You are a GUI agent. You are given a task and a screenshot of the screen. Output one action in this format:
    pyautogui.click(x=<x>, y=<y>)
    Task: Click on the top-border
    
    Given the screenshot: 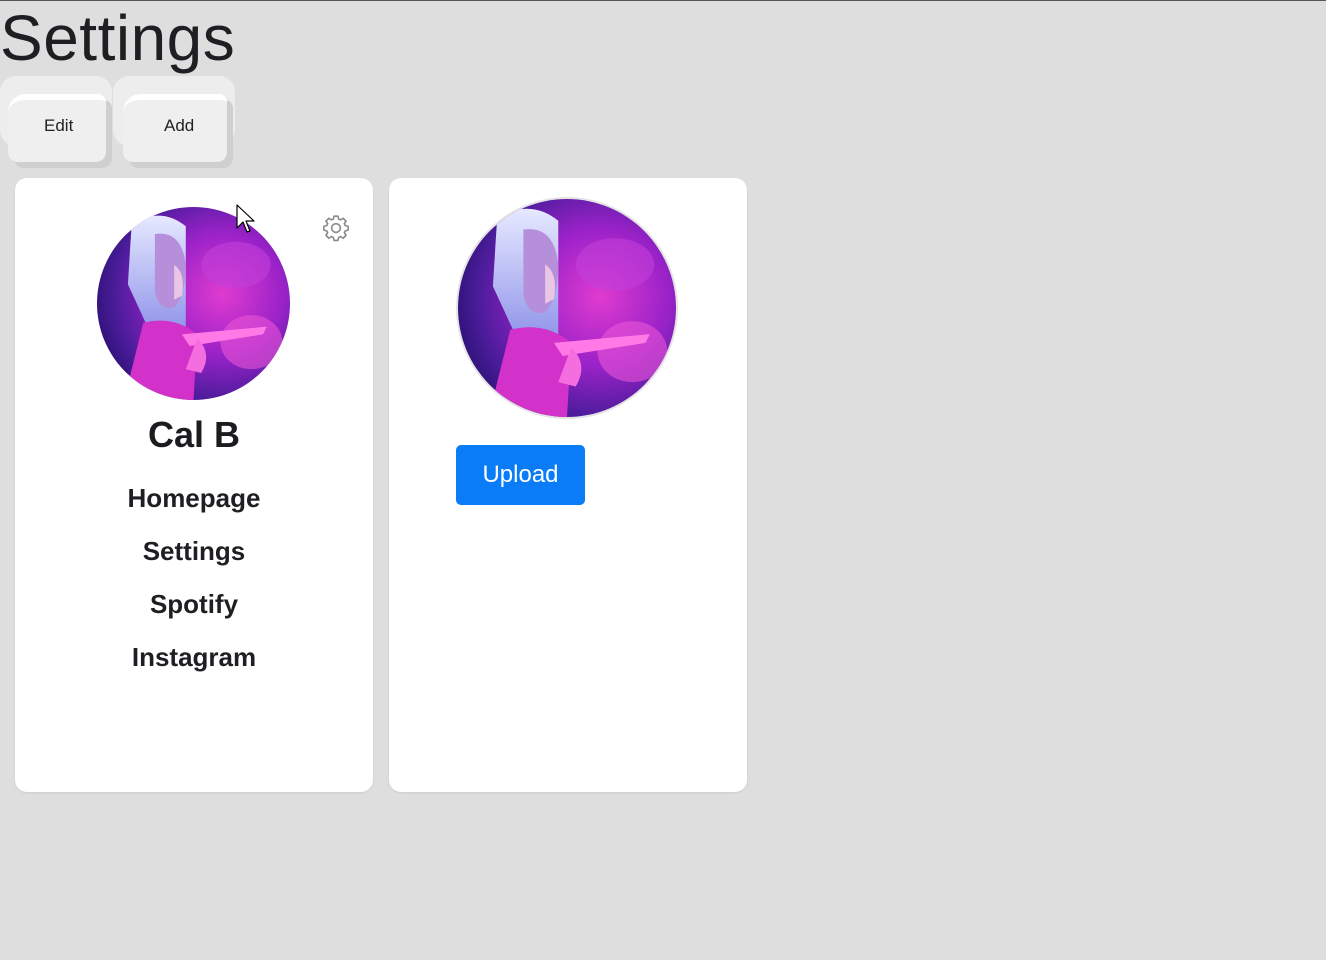 What is the action you would take?
    pyautogui.click(x=663, y=0)
    